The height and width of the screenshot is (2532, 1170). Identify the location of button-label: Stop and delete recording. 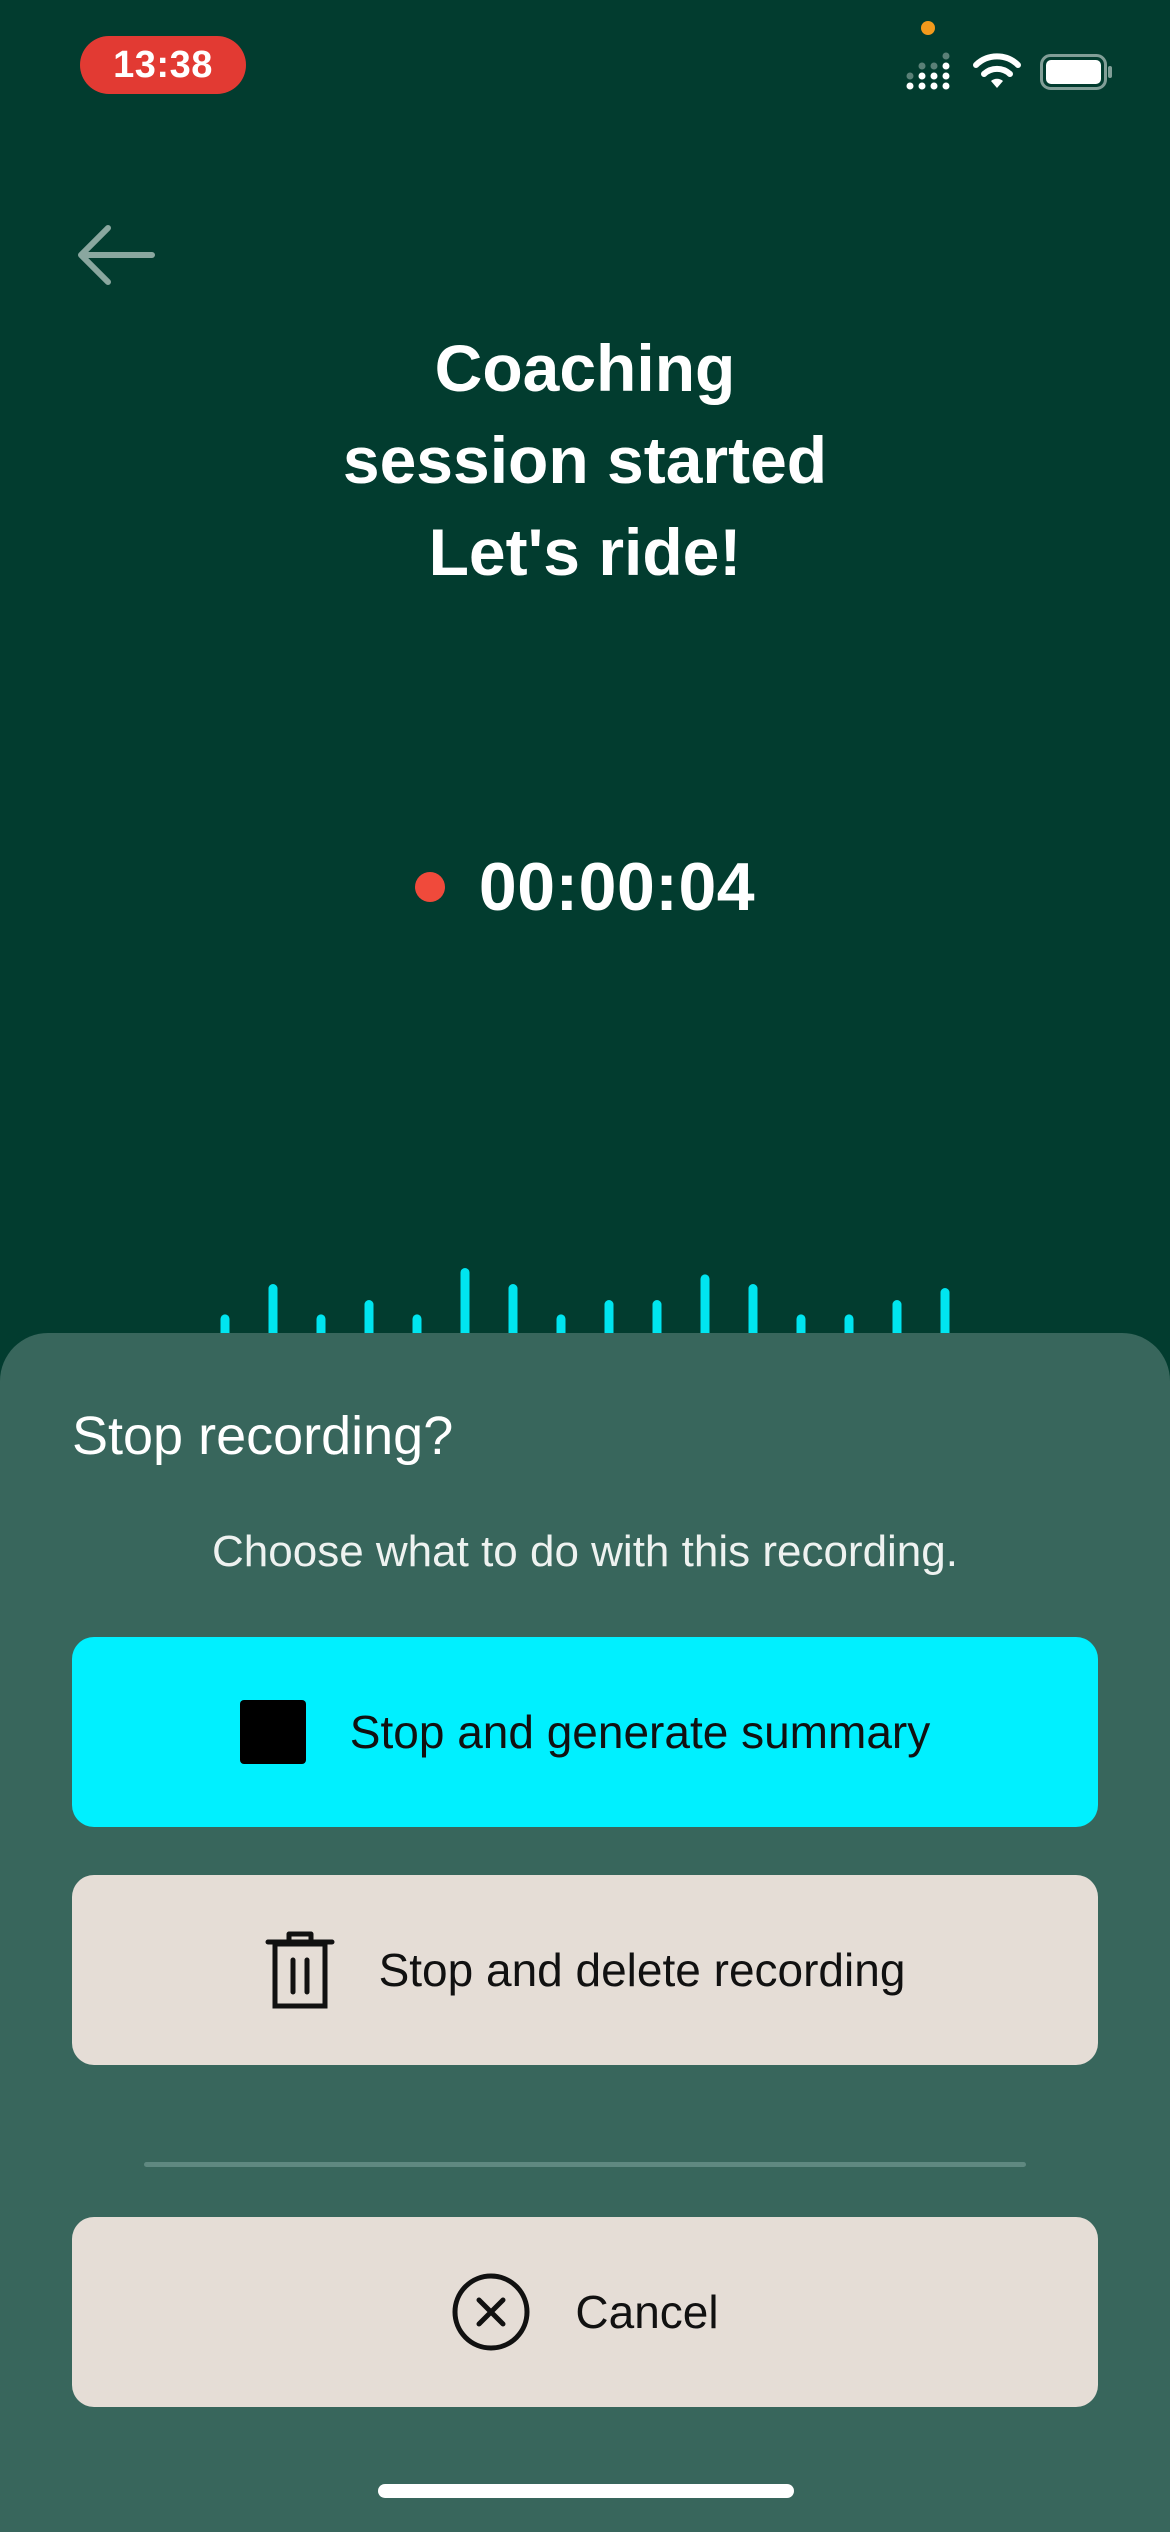
(642, 1970).